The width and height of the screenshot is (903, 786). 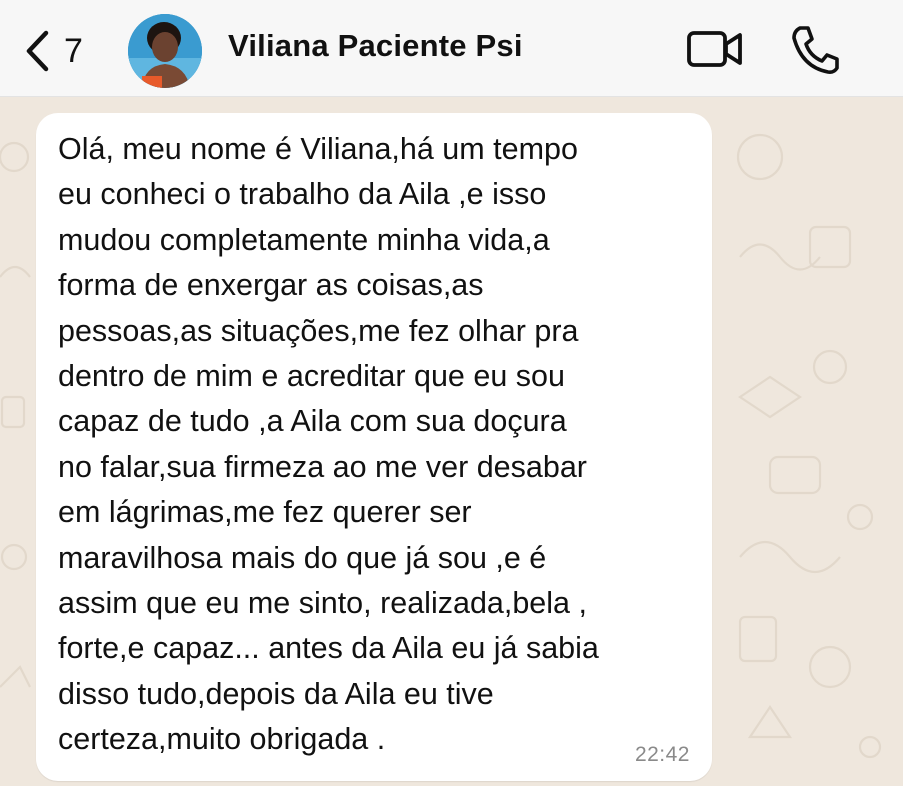 I want to click on contact-name: Viliana Paciente Psi, so click(x=375, y=46).